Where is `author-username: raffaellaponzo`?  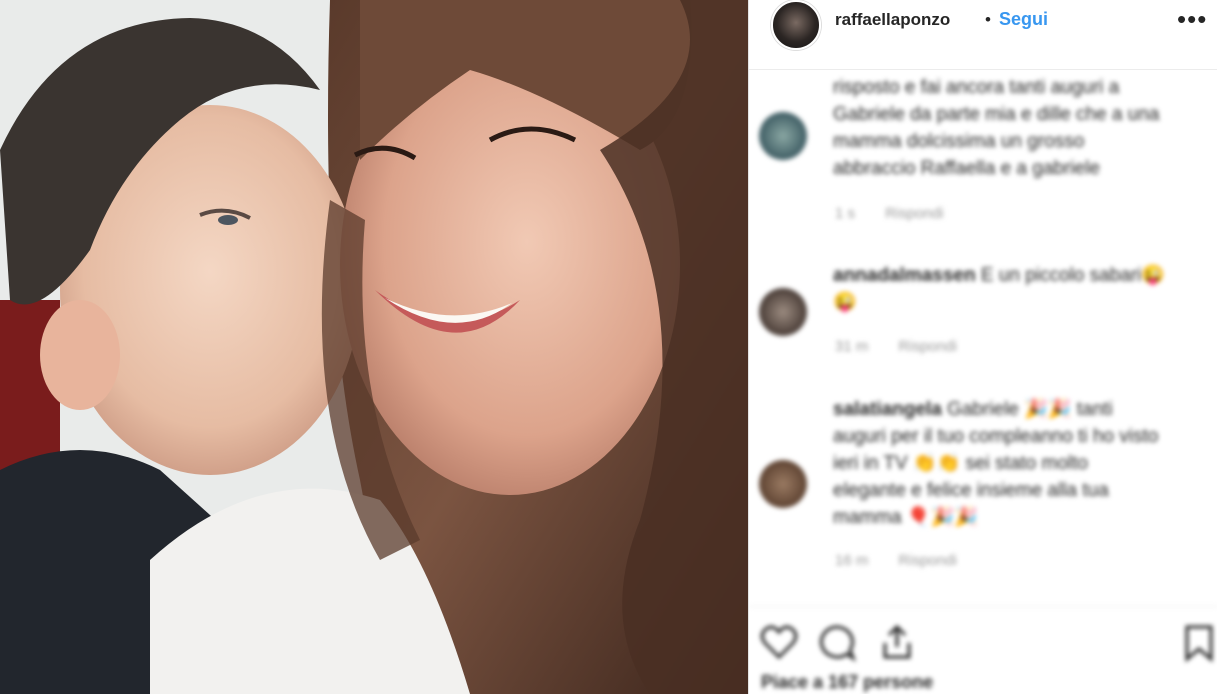 author-username: raffaellaponzo is located at coordinates (892, 20).